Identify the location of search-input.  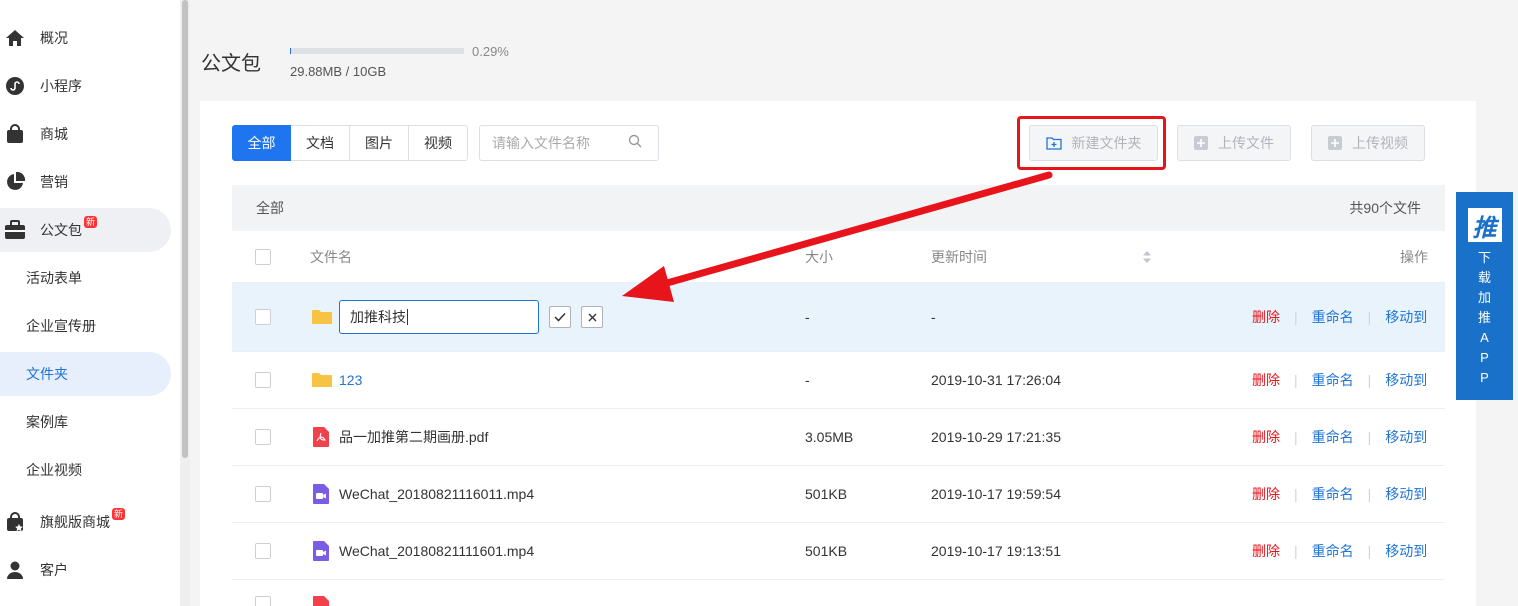
(560, 143).